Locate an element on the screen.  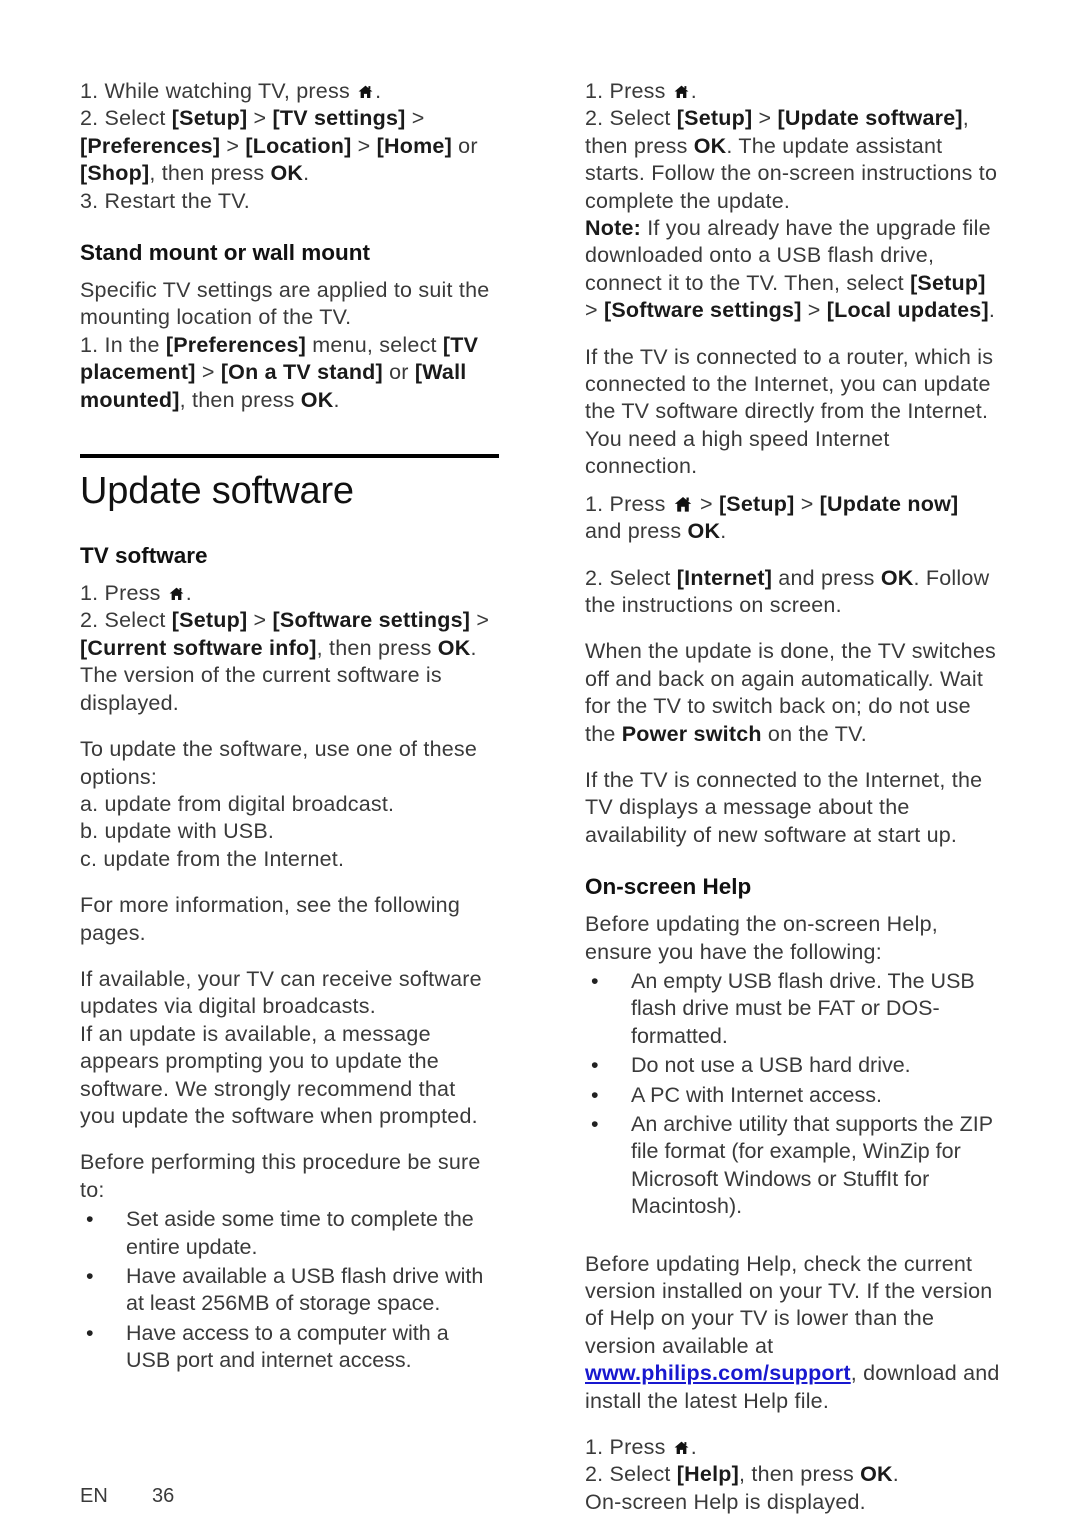
location-step3: 3. Restart the TV. is located at coordinates (165, 200).